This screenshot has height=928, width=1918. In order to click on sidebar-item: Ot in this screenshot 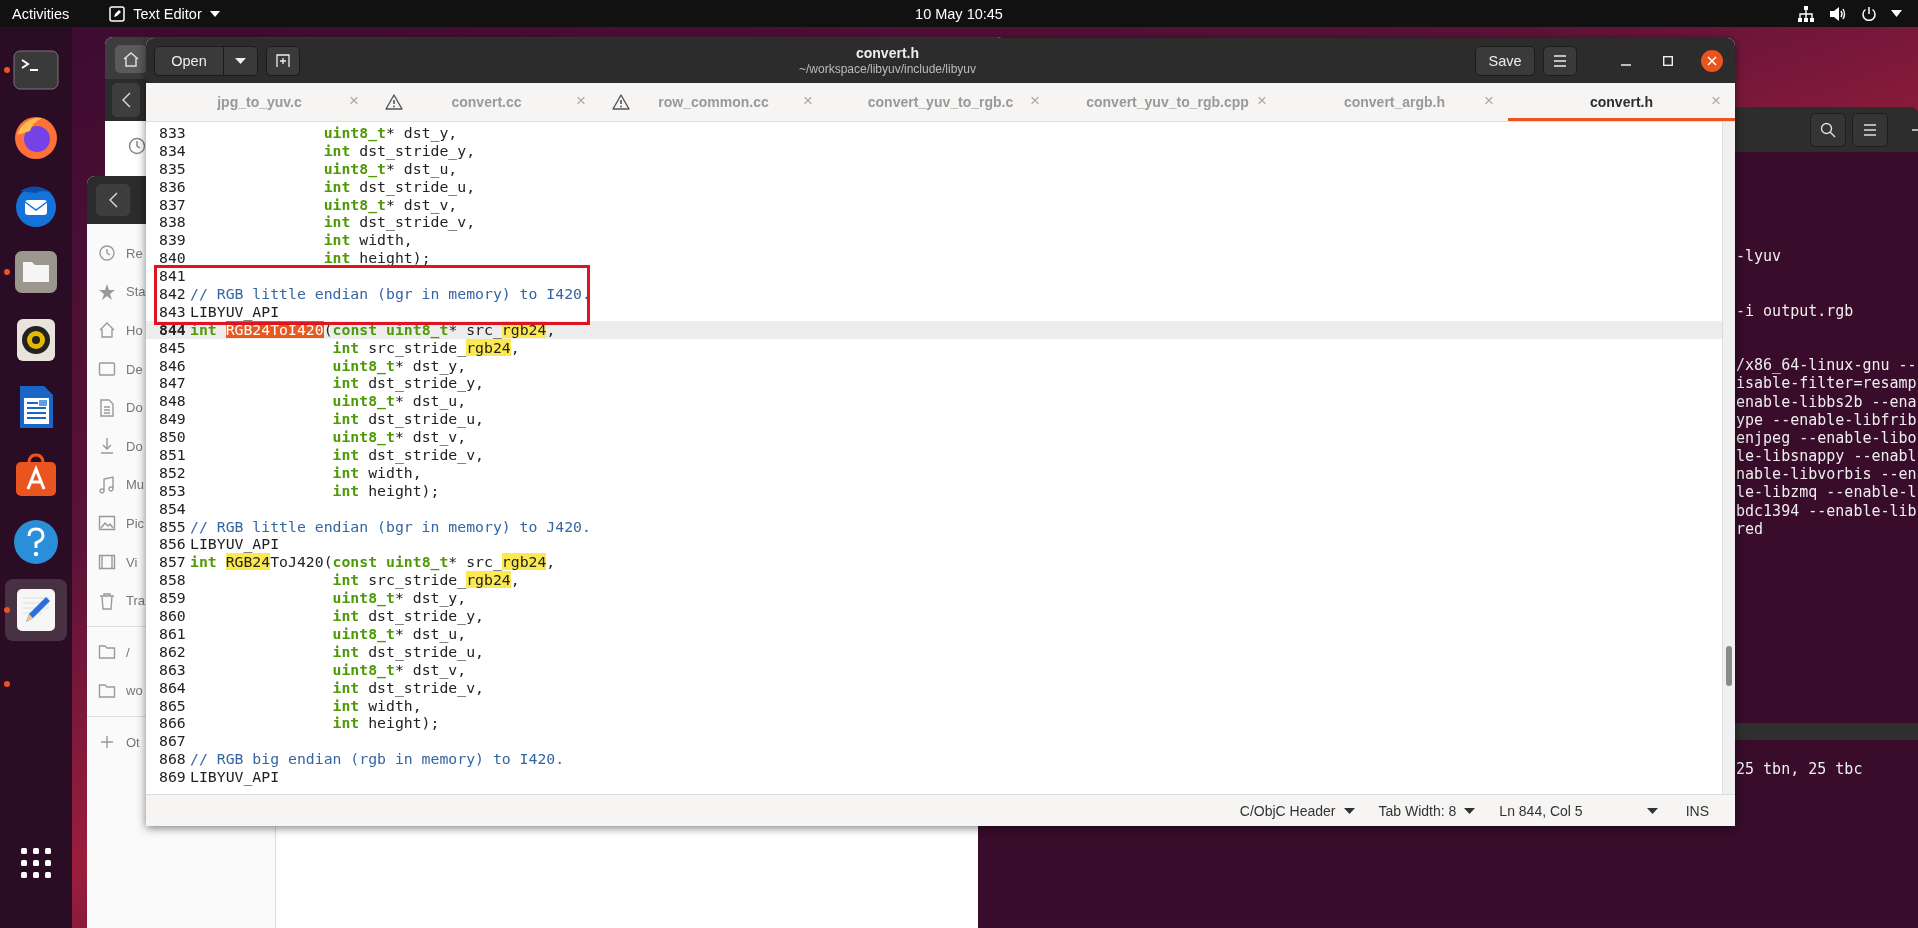, I will do `click(116, 742)`.